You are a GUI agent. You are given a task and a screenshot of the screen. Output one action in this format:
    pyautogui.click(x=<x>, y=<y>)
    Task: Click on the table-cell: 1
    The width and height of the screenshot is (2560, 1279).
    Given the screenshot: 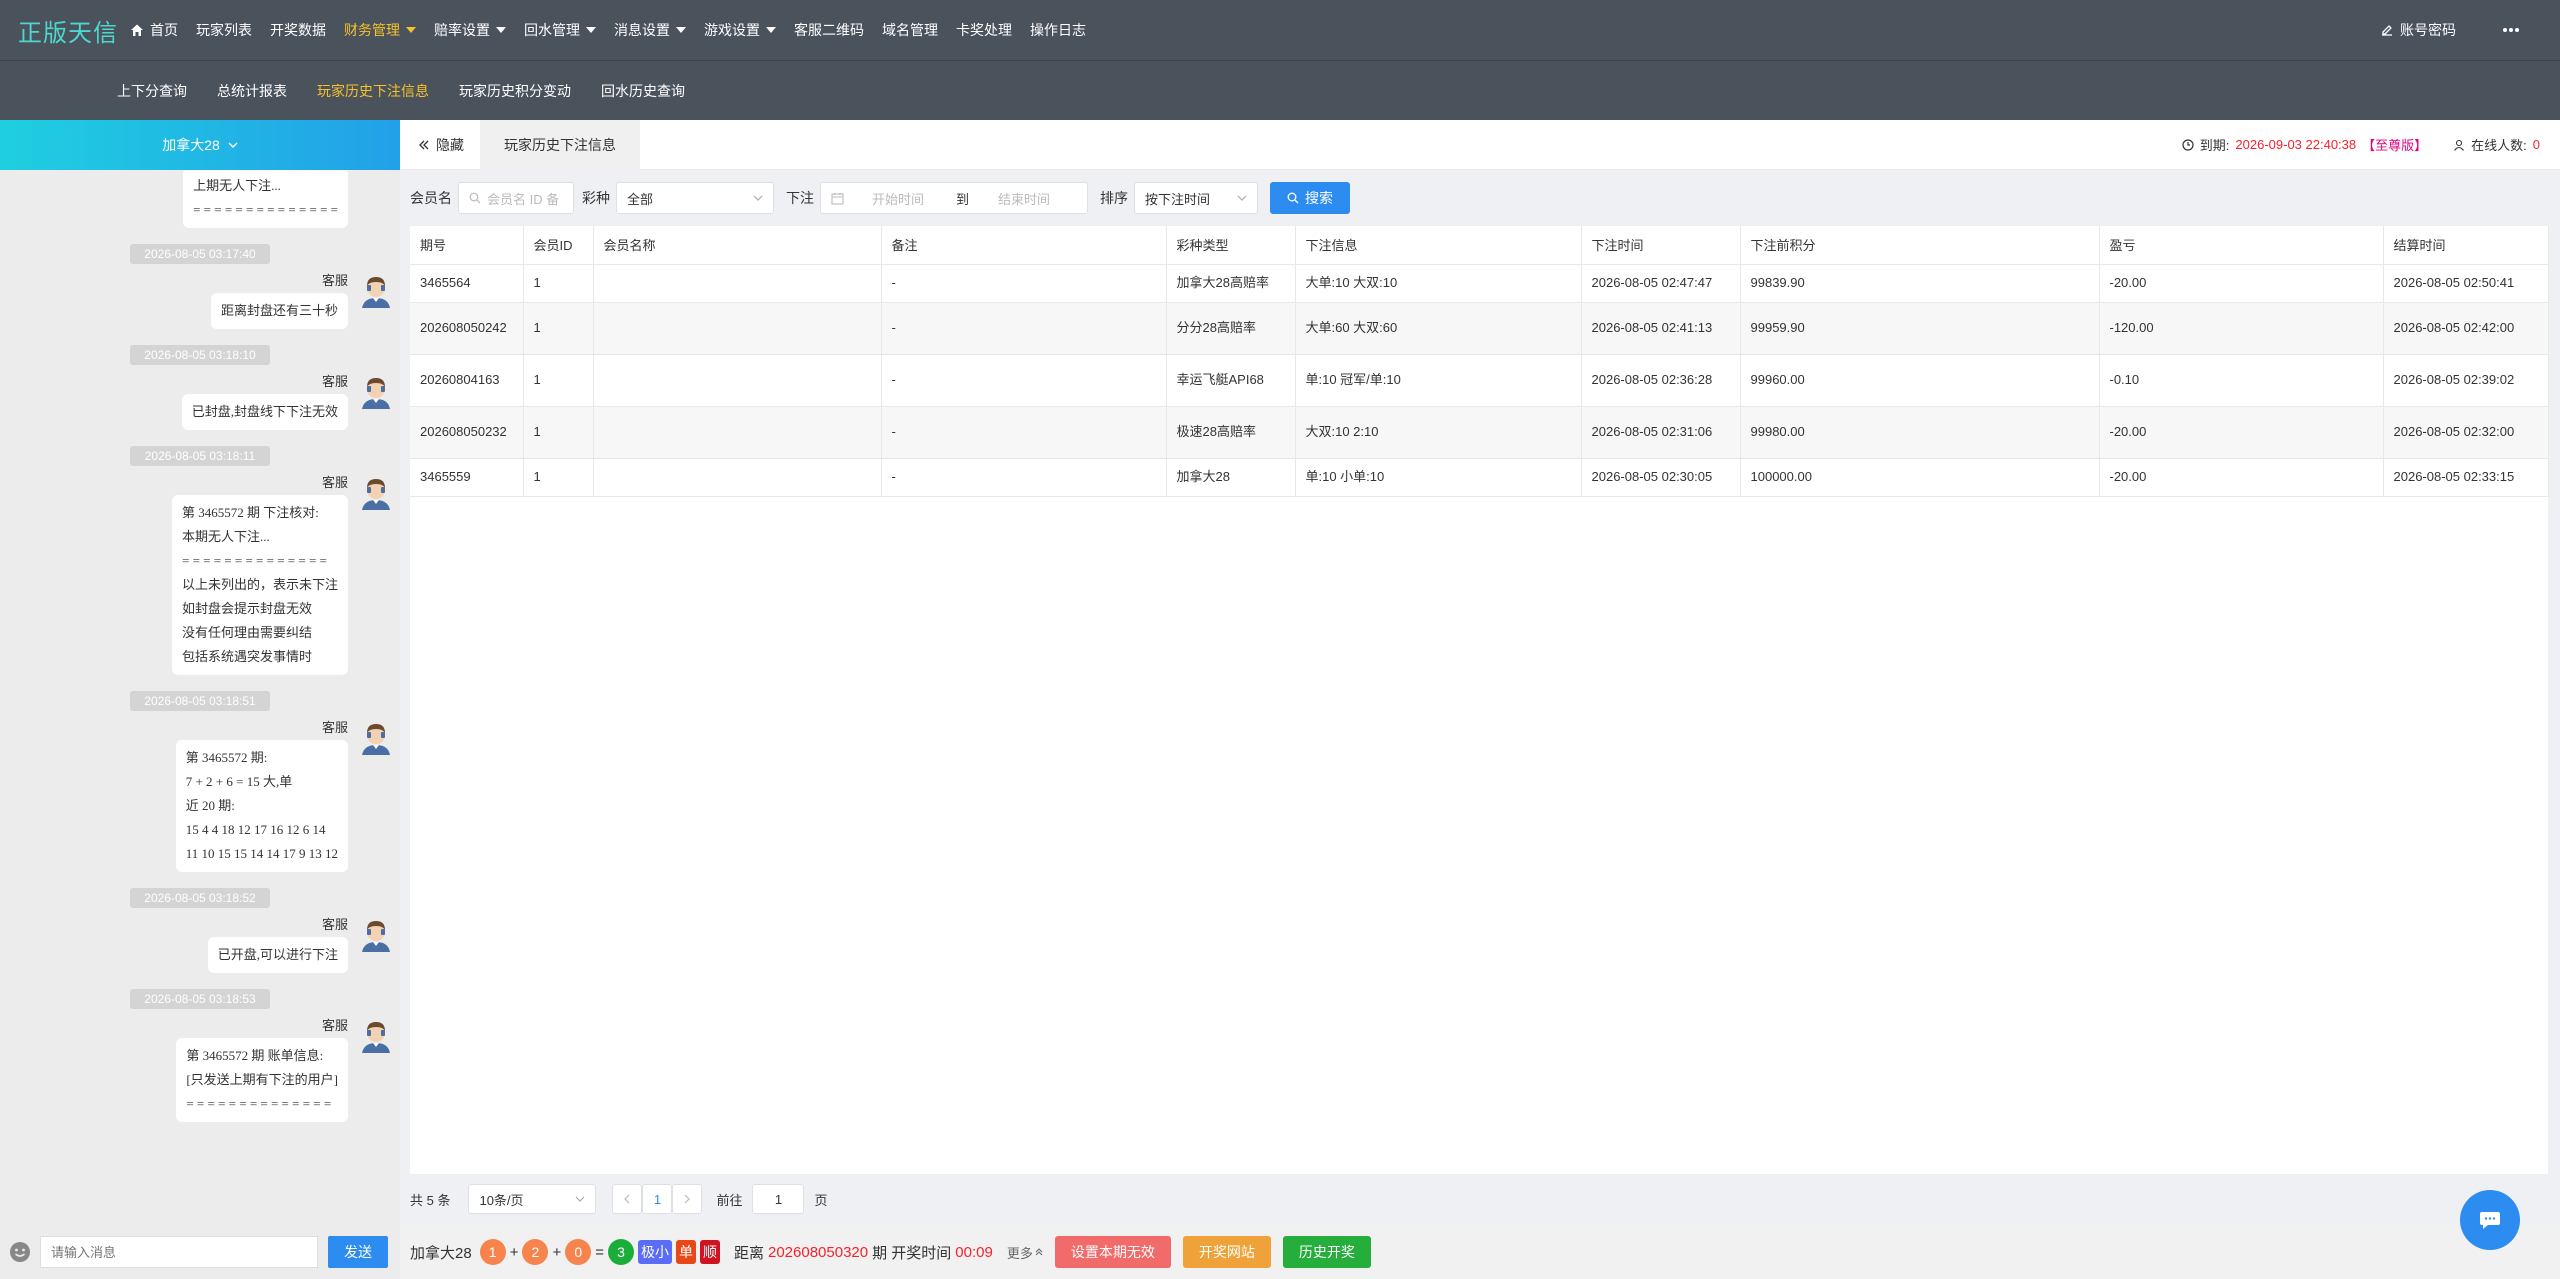 What is the action you would take?
    pyautogui.click(x=558, y=283)
    